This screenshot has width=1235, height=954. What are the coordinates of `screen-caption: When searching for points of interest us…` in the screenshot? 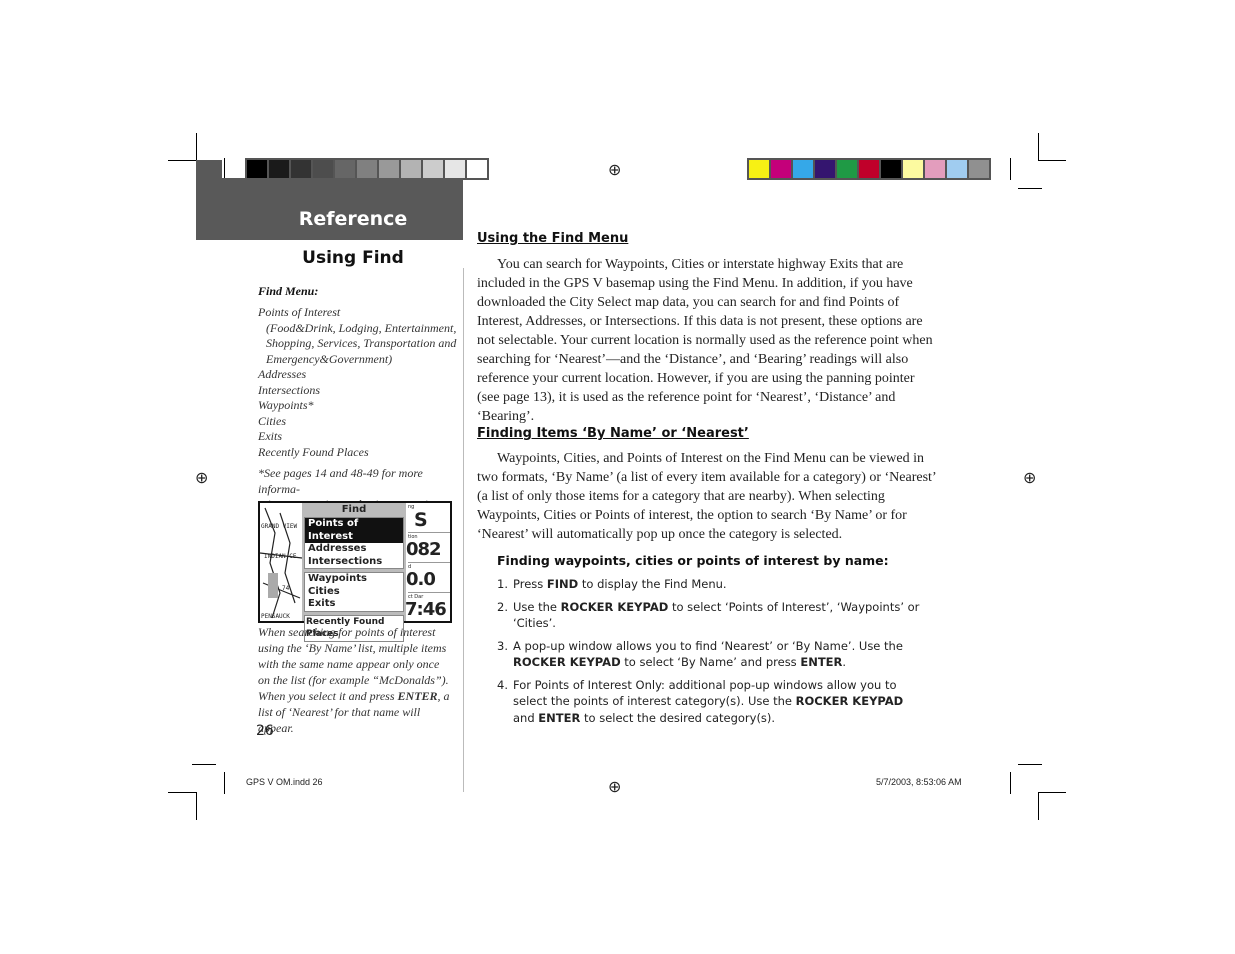 It's located at (354, 680).